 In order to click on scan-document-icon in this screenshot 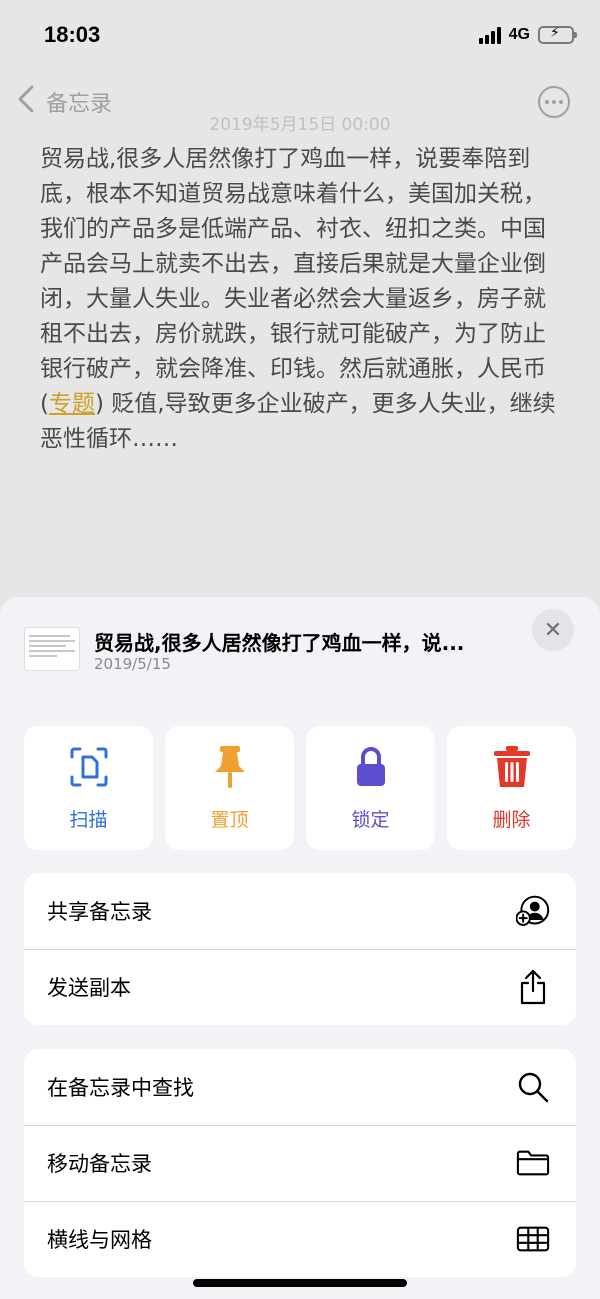, I will do `click(89, 767)`.